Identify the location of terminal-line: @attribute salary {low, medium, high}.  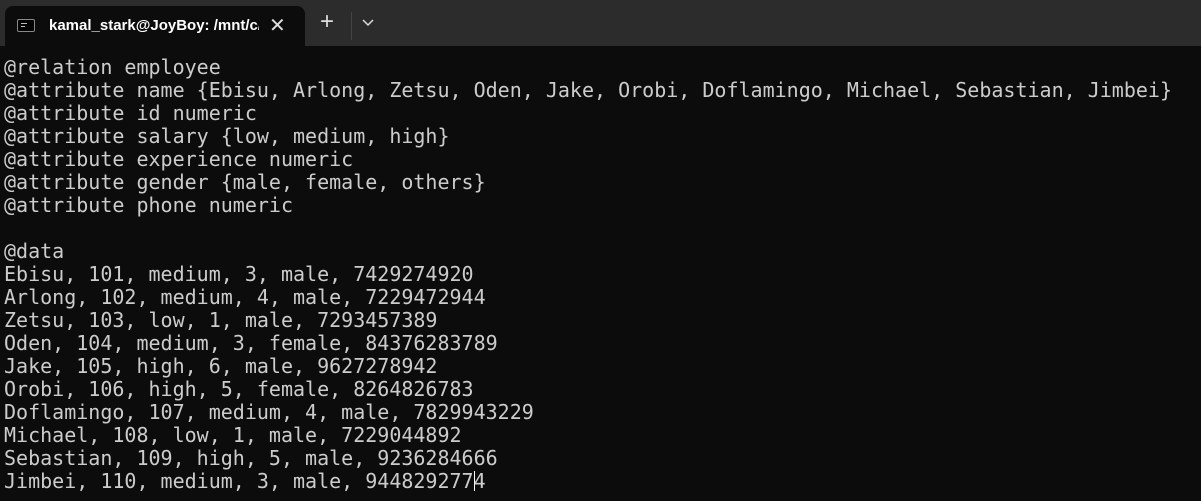
(227, 136).